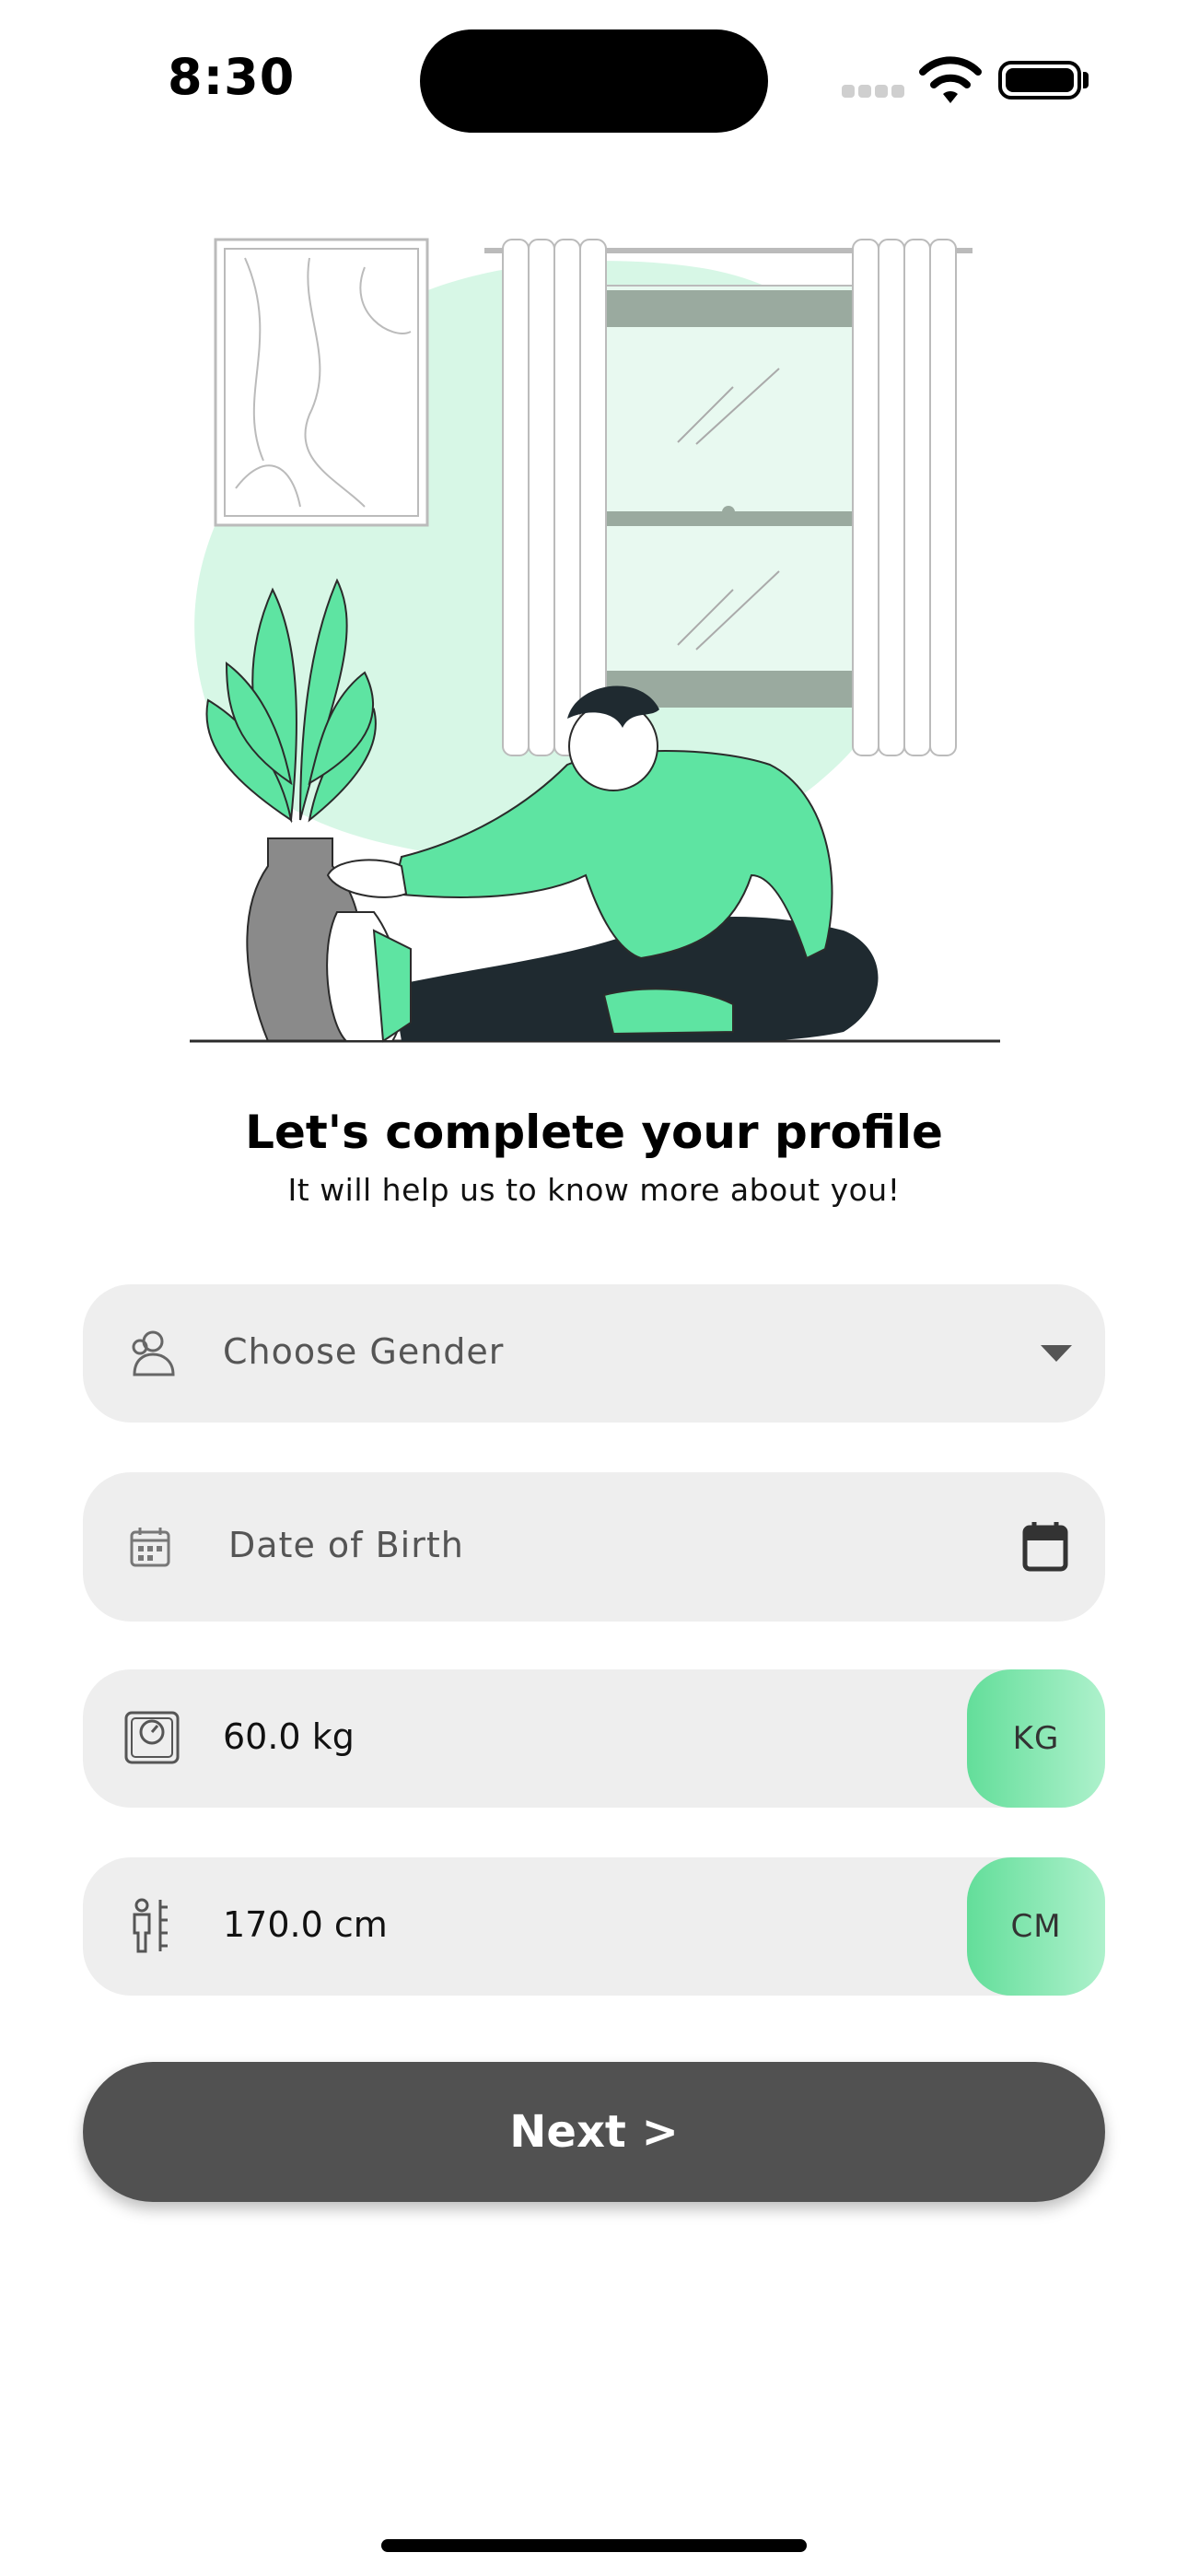 The image size is (1188, 2576). What do you see at coordinates (594, 1547) in the screenshot?
I see `date-of-birth-field: Date of Birth` at bounding box center [594, 1547].